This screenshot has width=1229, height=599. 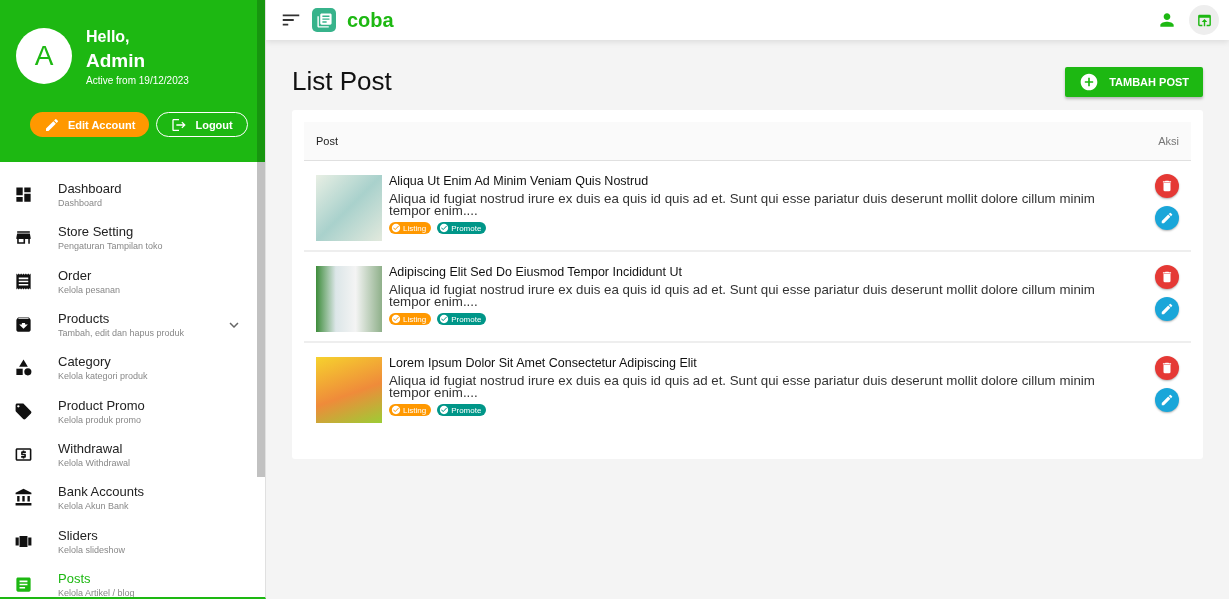 I want to click on menu-subtitle: Kelola pesanan, so click(x=90, y=289).